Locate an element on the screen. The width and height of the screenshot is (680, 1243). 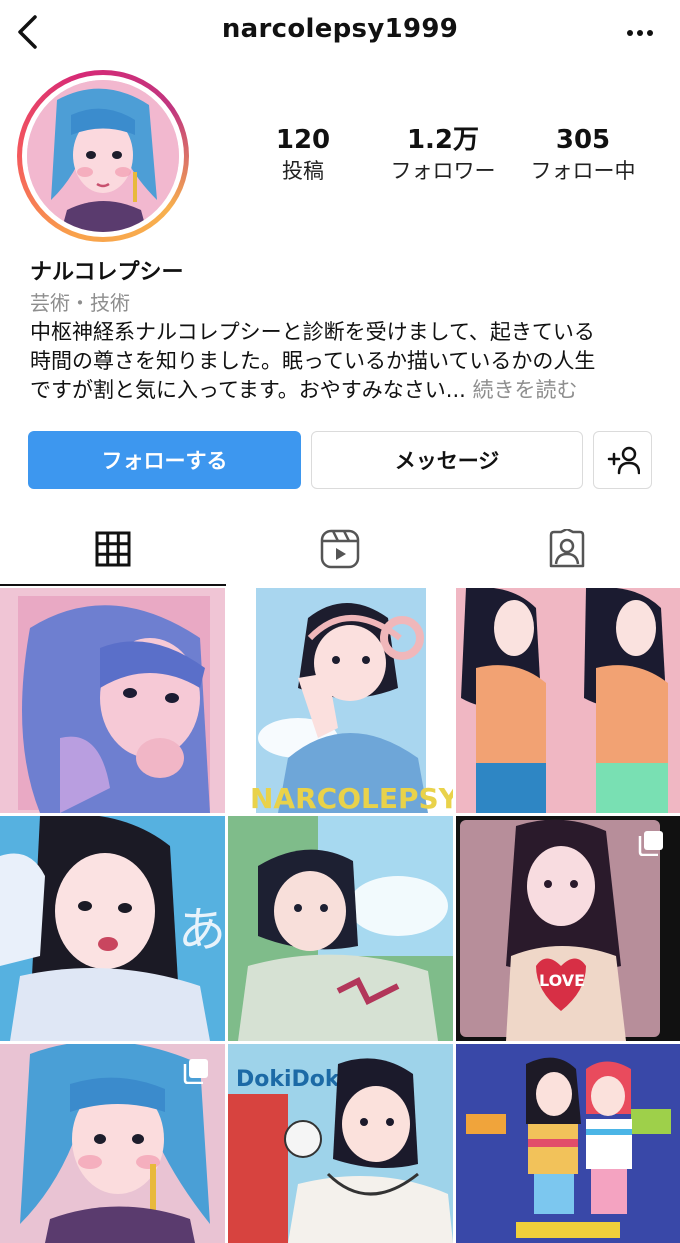
grid-icon is located at coordinates (113, 549).